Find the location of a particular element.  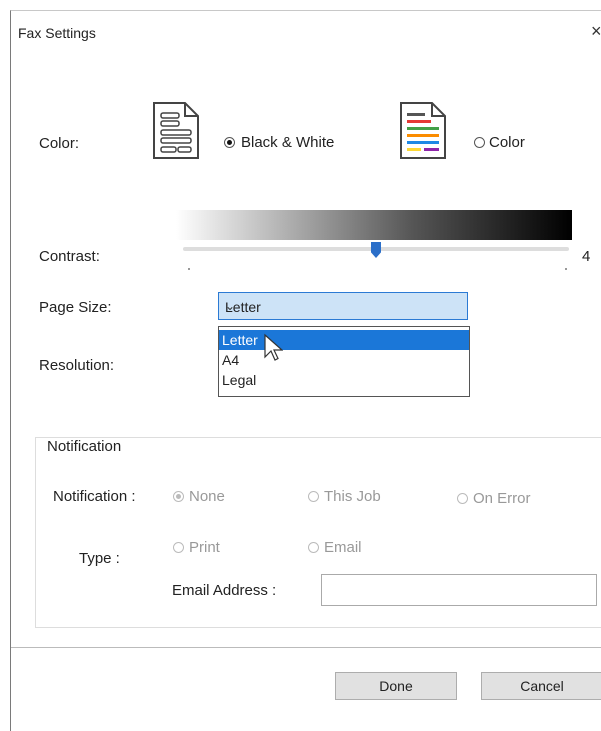

resolution-label: Resolution: is located at coordinates (77, 365).